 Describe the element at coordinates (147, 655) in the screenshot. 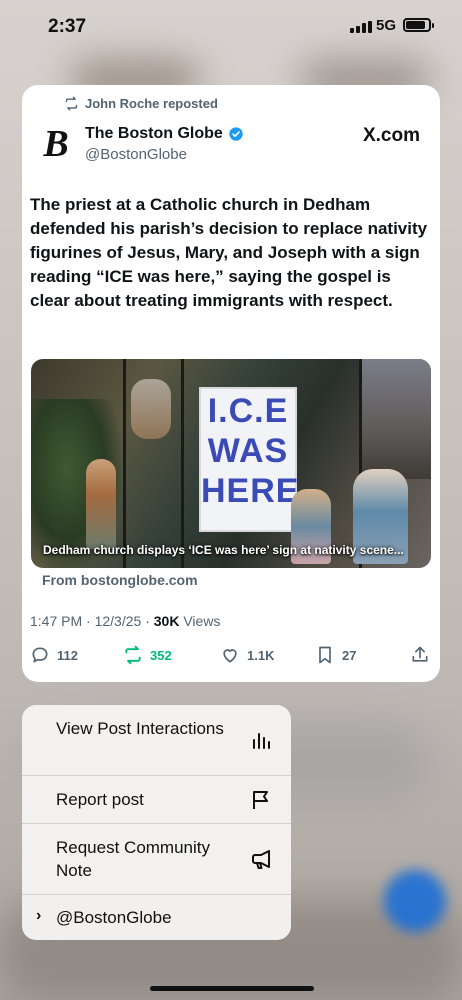

I see `repost-button: 352` at that location.